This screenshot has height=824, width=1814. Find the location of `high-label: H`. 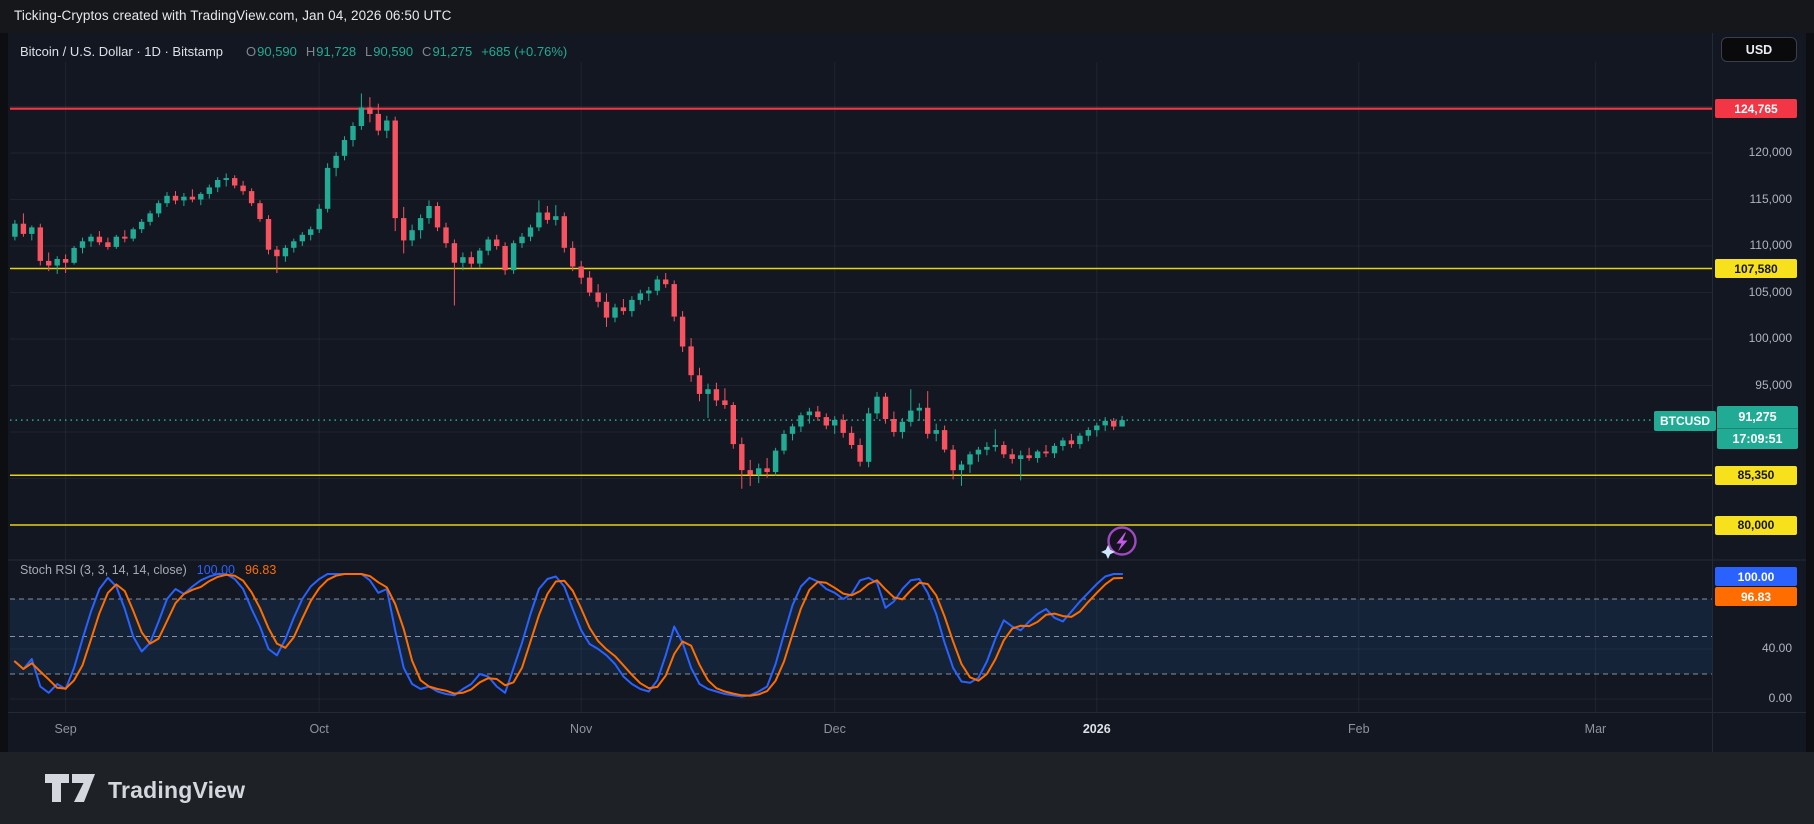

high-label: H is located at coordinates (310, 51).